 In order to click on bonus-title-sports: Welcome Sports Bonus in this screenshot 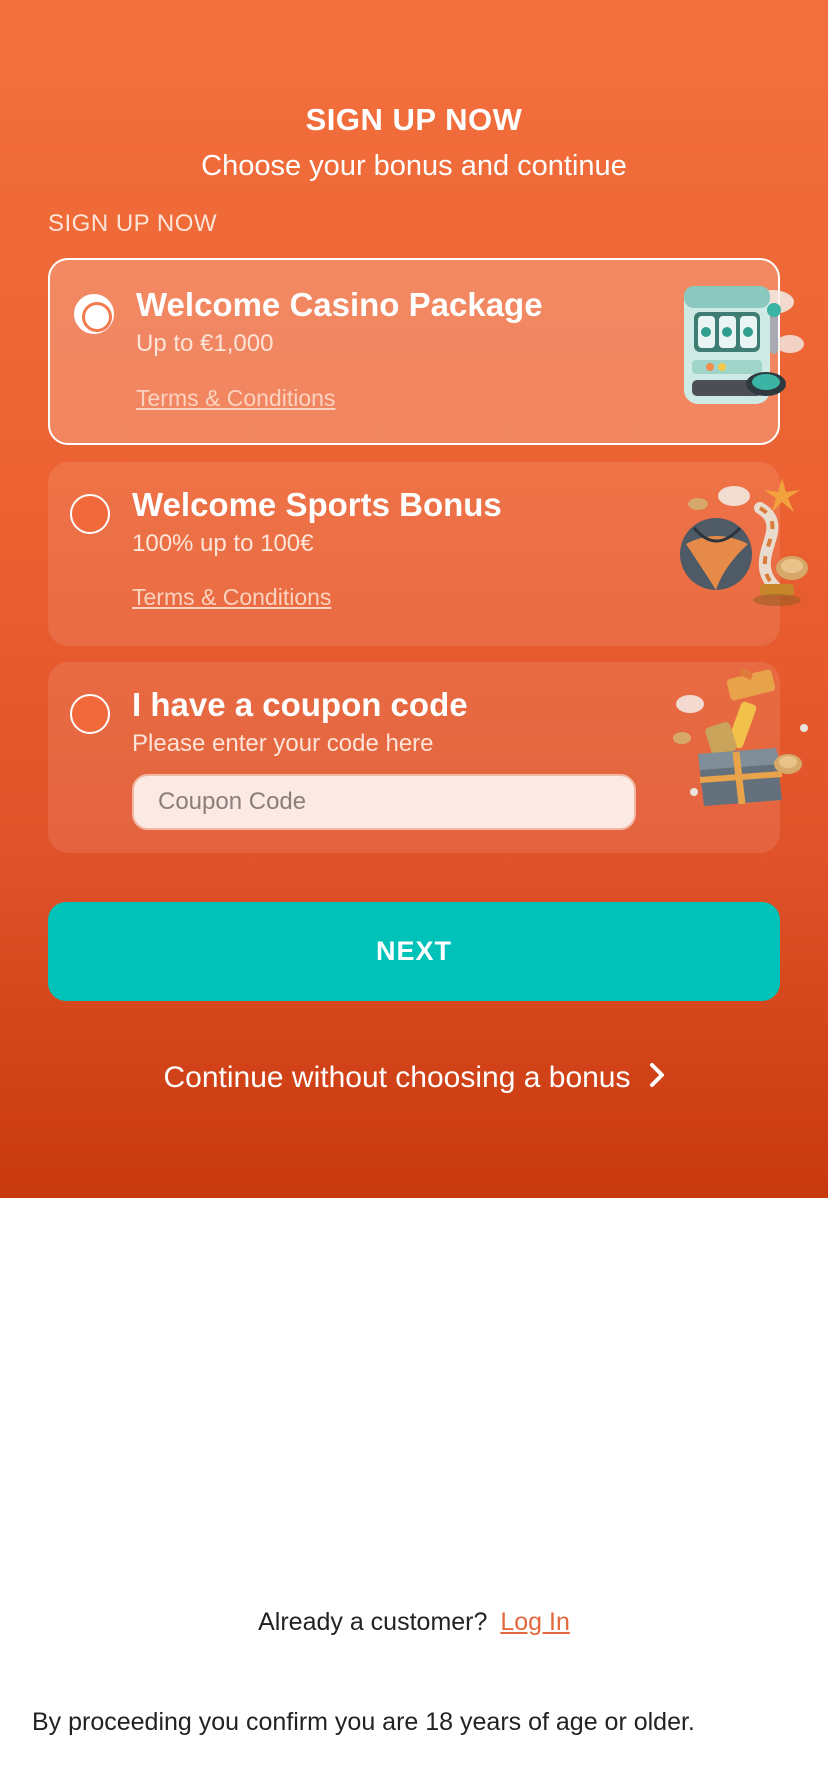, I will do `click(317, 504)`.